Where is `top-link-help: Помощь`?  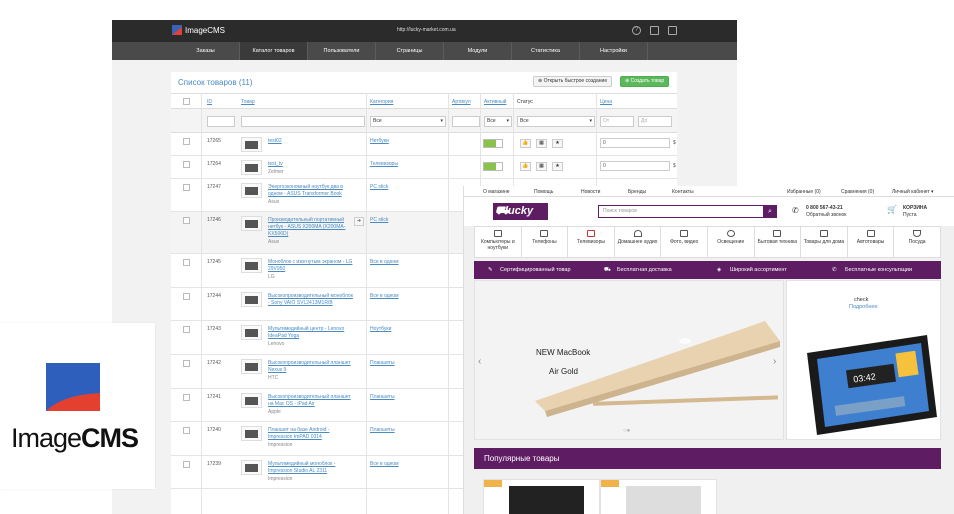
top-link-help: Помощь is located at coordinates (543, 192).